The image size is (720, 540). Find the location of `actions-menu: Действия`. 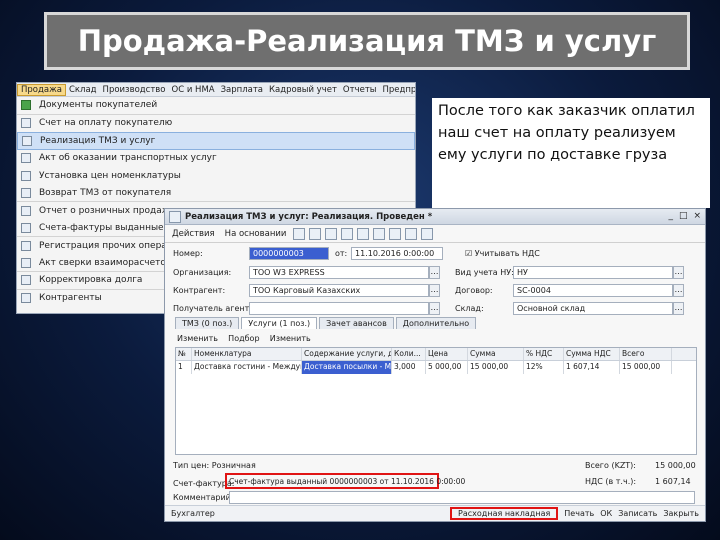

actions-menu: Действия is located at coordinates (193, 234).